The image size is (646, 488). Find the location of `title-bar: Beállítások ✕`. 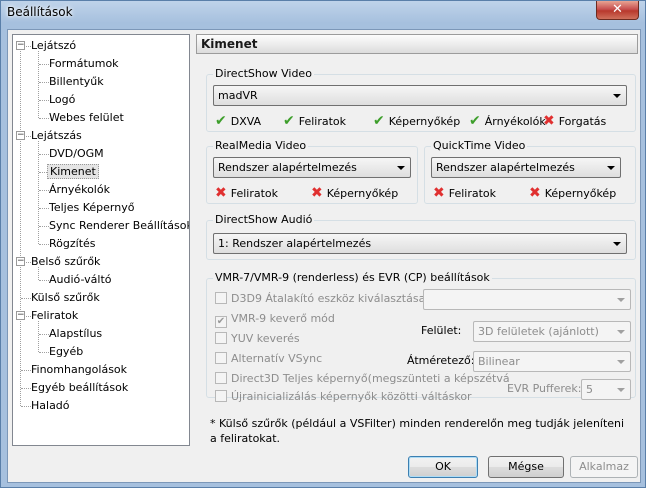

title-bar: Beállítások ✕ is located at coordinates (323, 13).